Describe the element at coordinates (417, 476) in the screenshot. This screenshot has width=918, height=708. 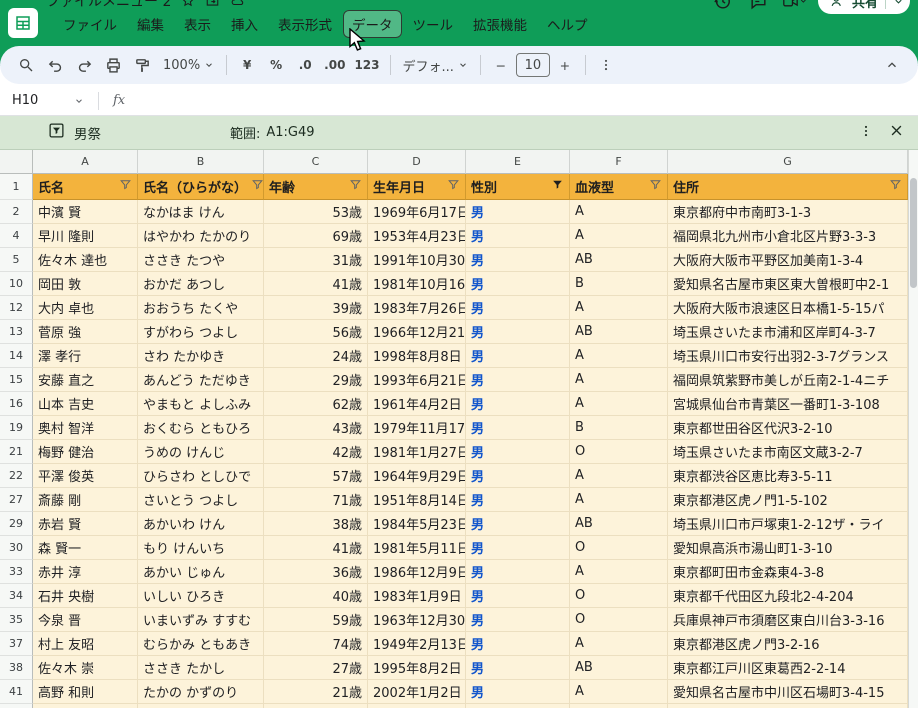
I see `cell-birthday: 1964年9月29日` at that location.